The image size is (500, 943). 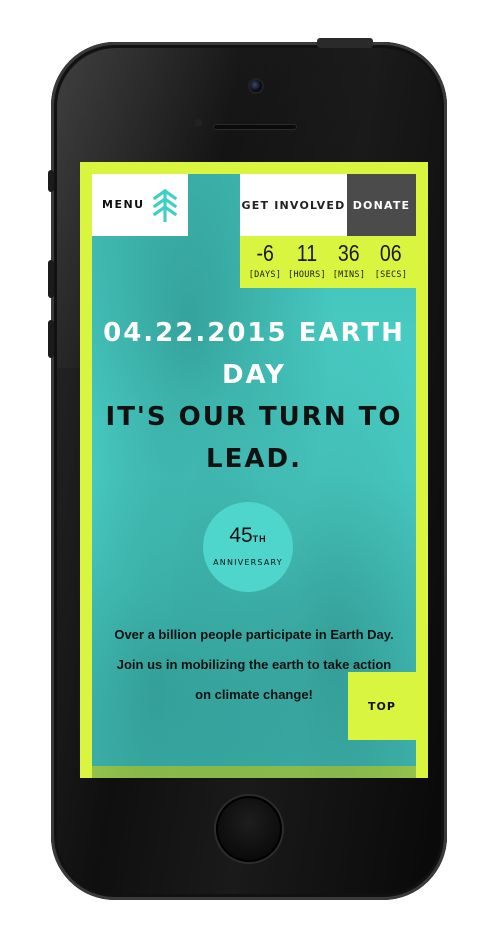 I want to click on countdown-value: 06, so click(x=391, y=253).